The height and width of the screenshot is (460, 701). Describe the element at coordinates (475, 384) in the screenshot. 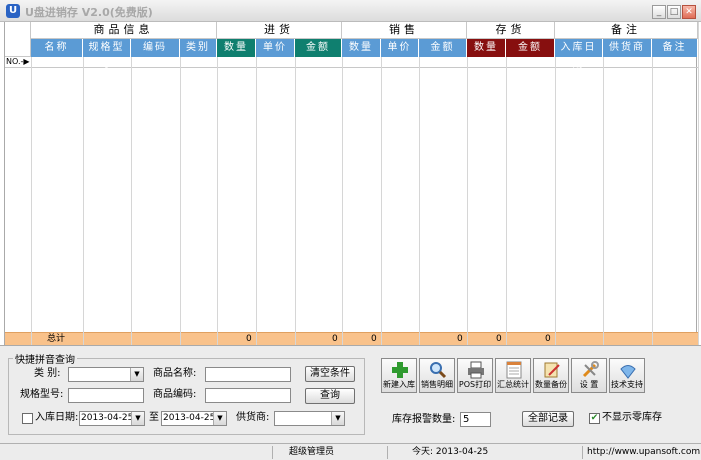

I see `toolbar-button-label: POS打印` at that location.